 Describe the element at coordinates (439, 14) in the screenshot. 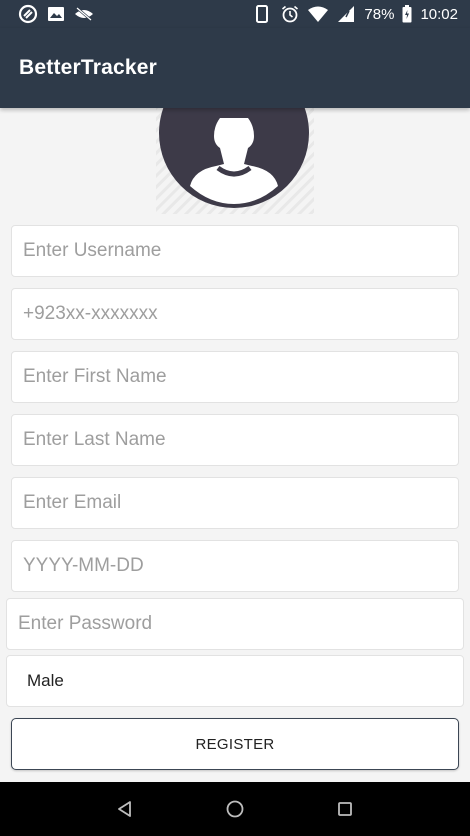

I see `clock: 10:02` at that location.